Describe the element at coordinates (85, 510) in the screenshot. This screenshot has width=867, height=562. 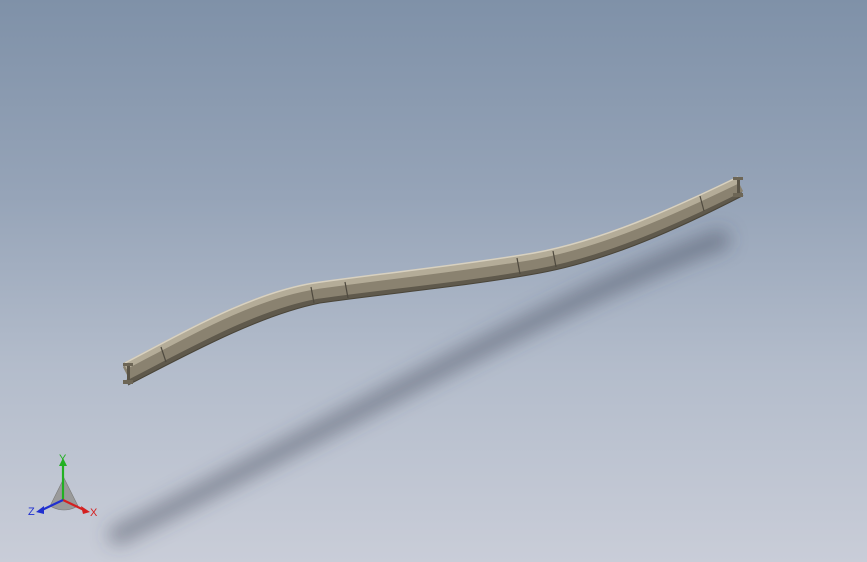
I see `x-axis-arrow` at that location.